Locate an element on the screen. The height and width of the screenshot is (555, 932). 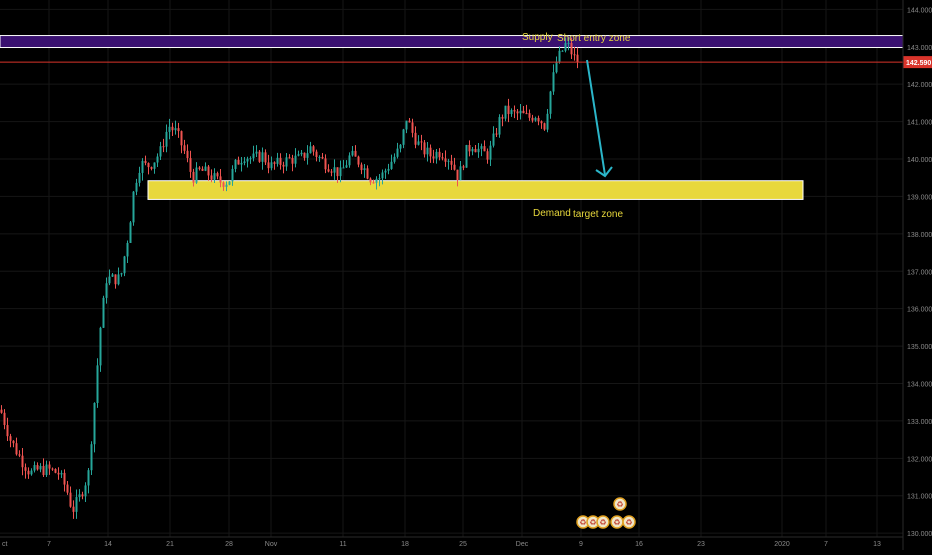
time-tick-label: 13 is located at coordinates (877, 544).